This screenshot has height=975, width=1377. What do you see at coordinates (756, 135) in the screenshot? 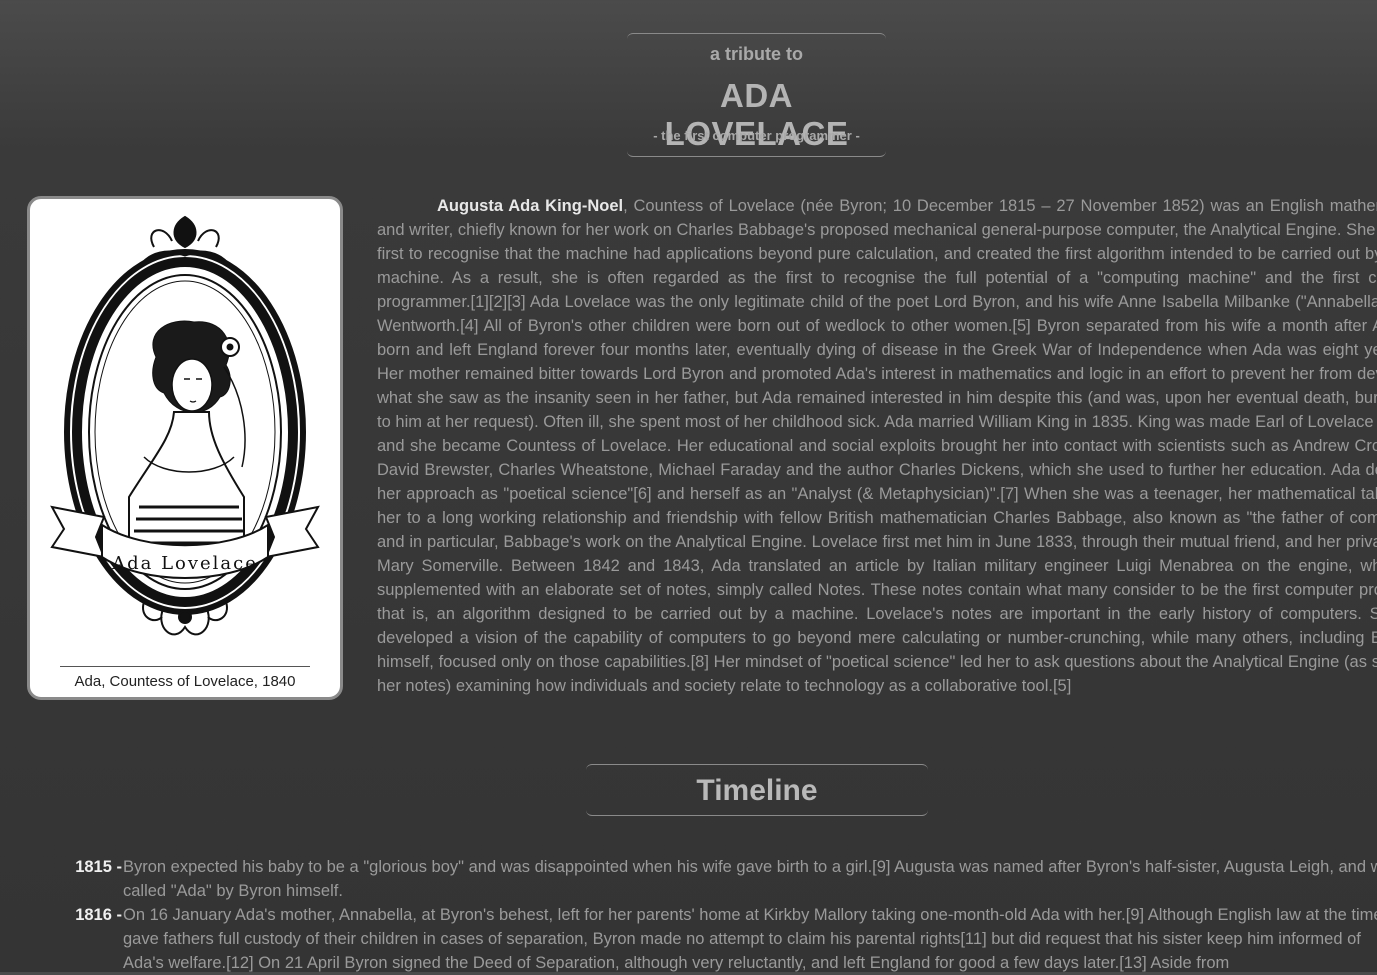
I see `subtitle: - the first computer programmer -` at bounding box center [756, 135].